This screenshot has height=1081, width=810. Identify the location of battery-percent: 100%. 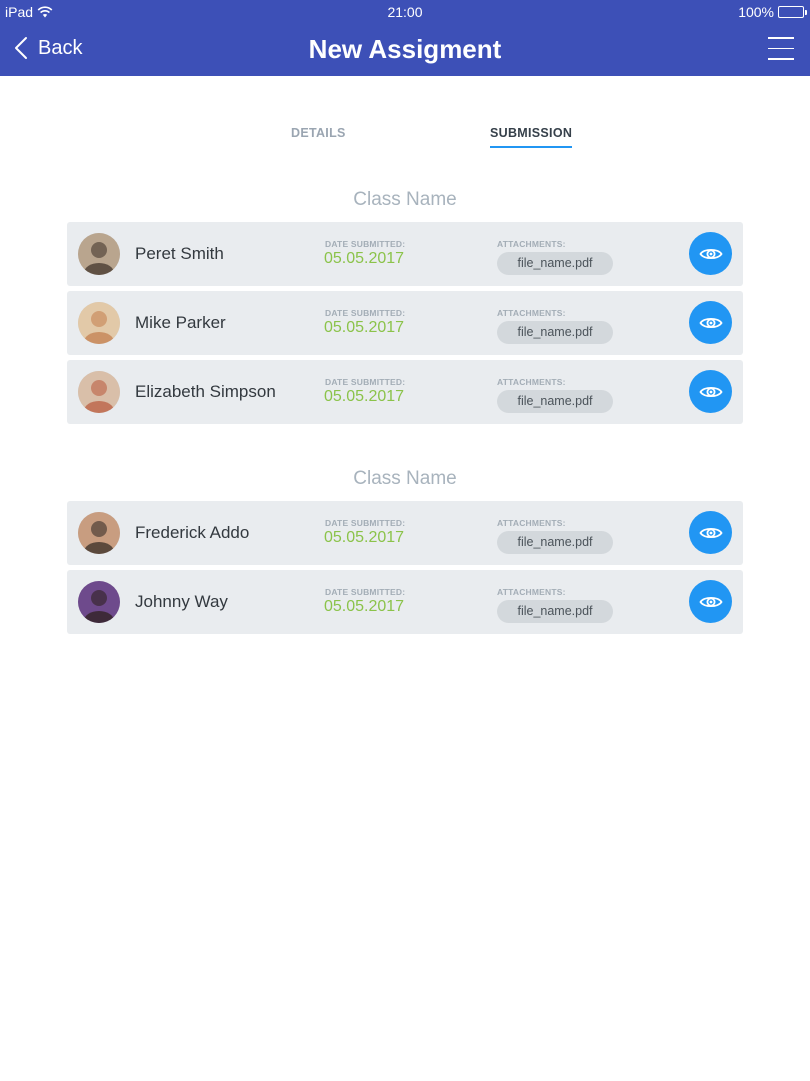
(756, 12).